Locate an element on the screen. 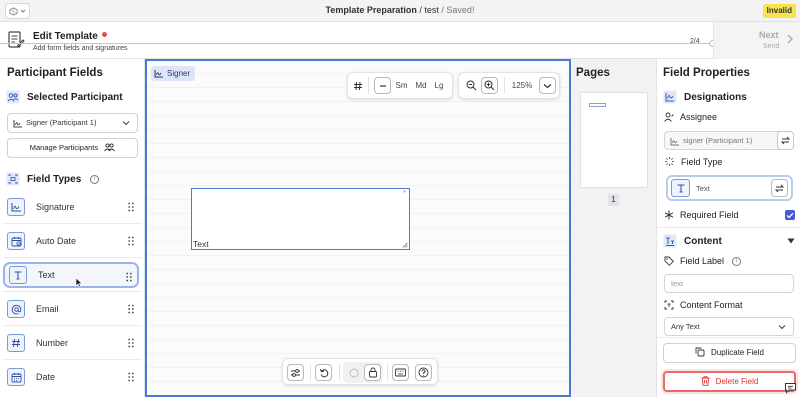  required-field-label: Required Field is located at coordinates (701, 215).